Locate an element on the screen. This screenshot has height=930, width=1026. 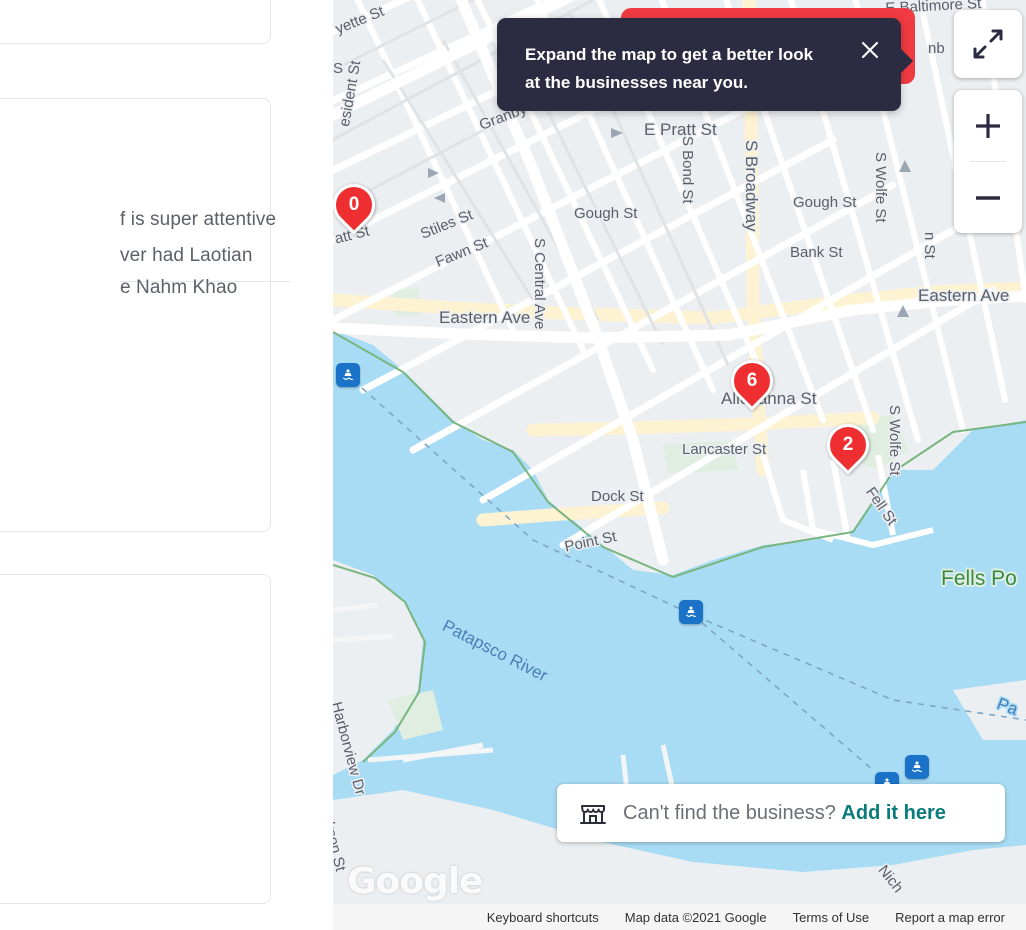
zoom-controls is located at coordinates (988, 161).